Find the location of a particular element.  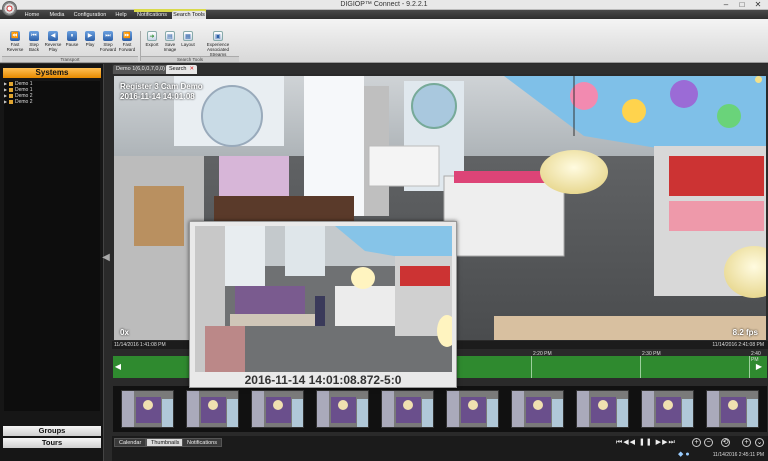

playback-speed-overlay: 0x is located at coordinates (124, 332).